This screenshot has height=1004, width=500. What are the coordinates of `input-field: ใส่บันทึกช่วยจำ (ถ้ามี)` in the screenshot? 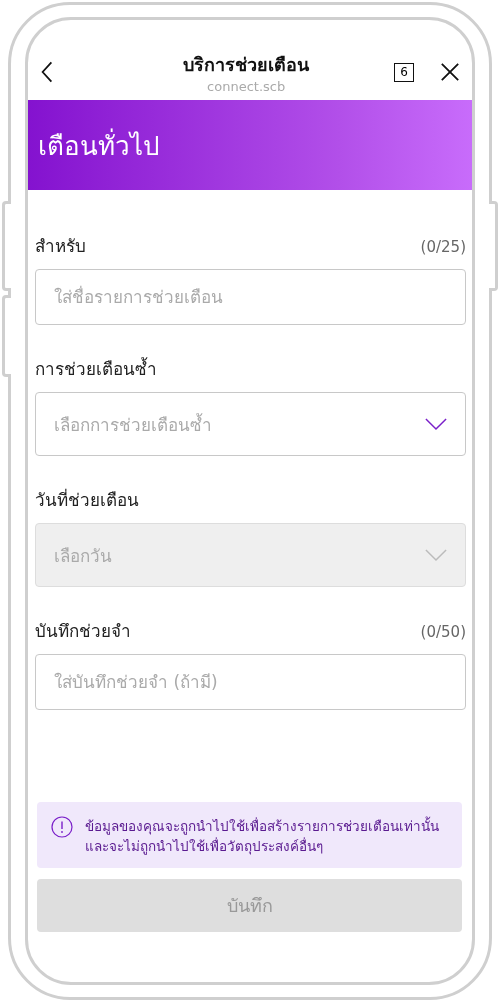 It's located at (250, 682).